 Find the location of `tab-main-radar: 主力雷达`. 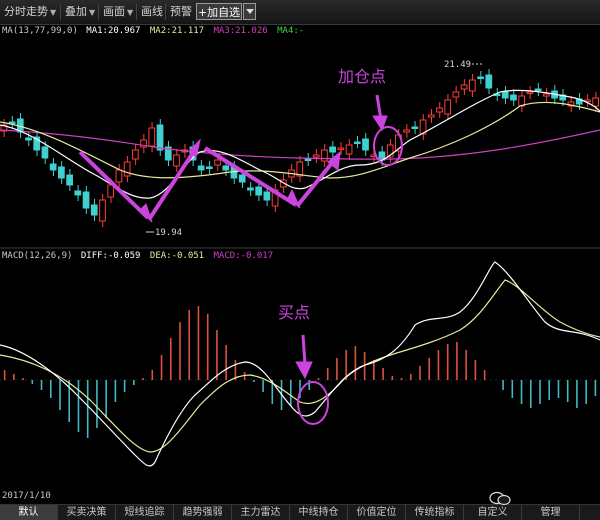

tab-main-radar: 主力雷达 is located at coordinates (261, 512).